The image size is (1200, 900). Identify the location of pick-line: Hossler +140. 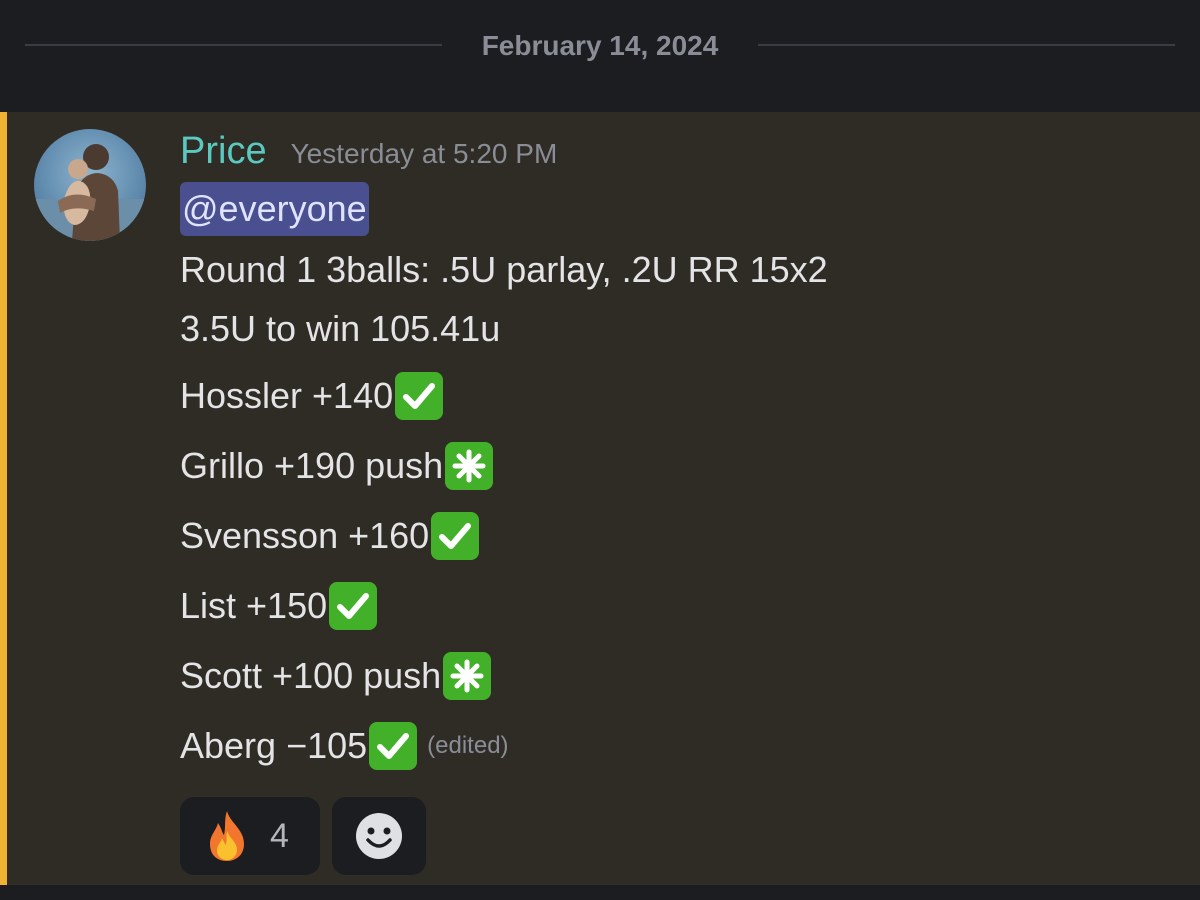
(312, 396).